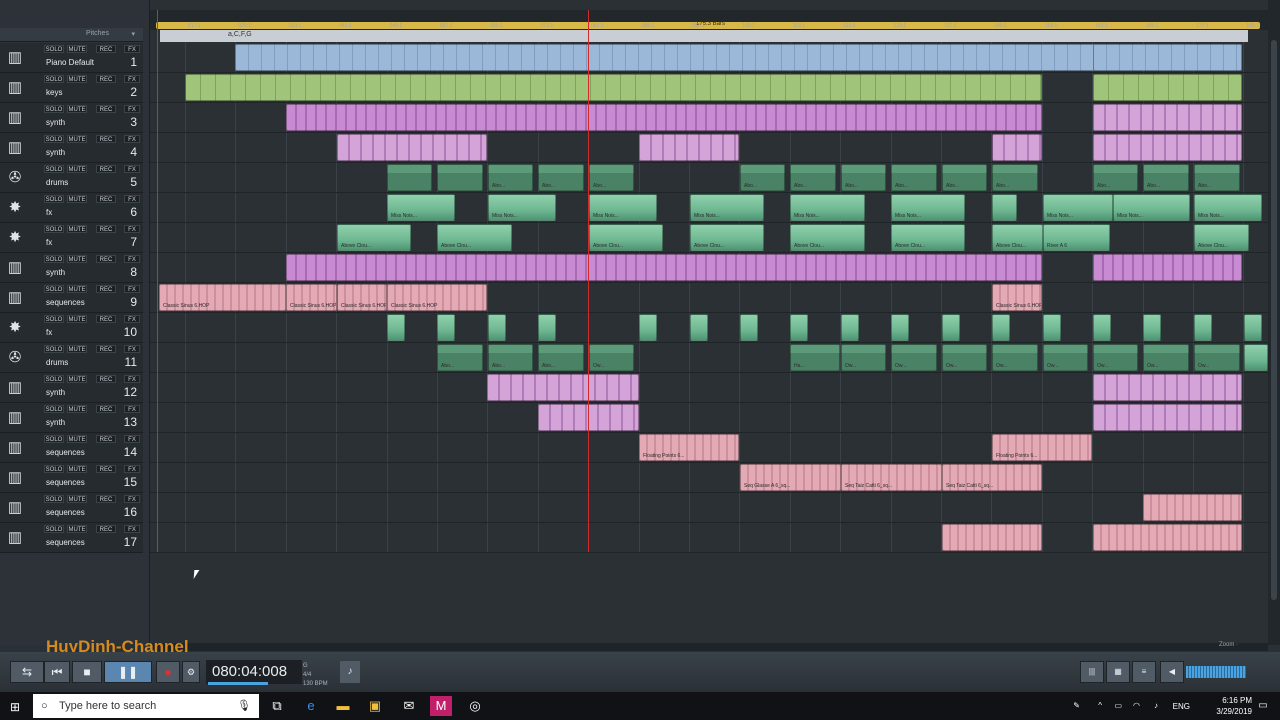 The width and height of the screenshot is (1280, 720). I want to click on volume-down-button: ◀, so click(1172, 672).